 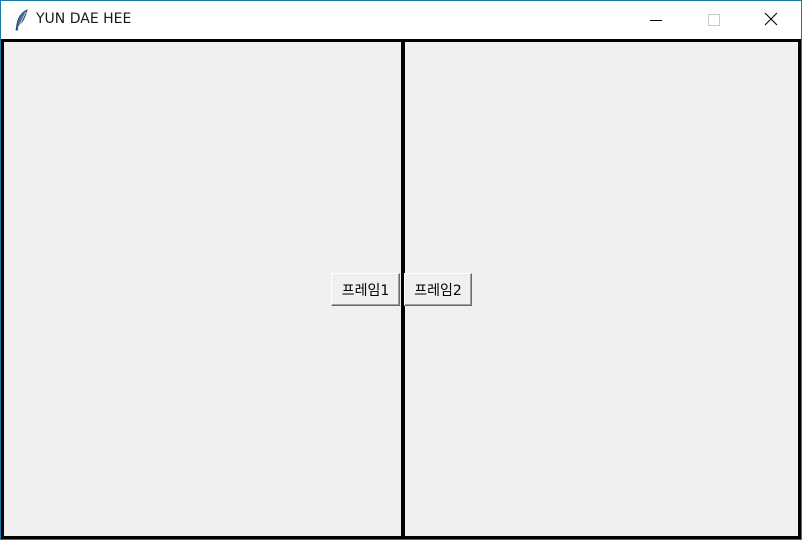 What do you see at coordinates (438, 289) in the screenshot?
I see `frame2-button: 프레임2` at bounding box center [438, 289].